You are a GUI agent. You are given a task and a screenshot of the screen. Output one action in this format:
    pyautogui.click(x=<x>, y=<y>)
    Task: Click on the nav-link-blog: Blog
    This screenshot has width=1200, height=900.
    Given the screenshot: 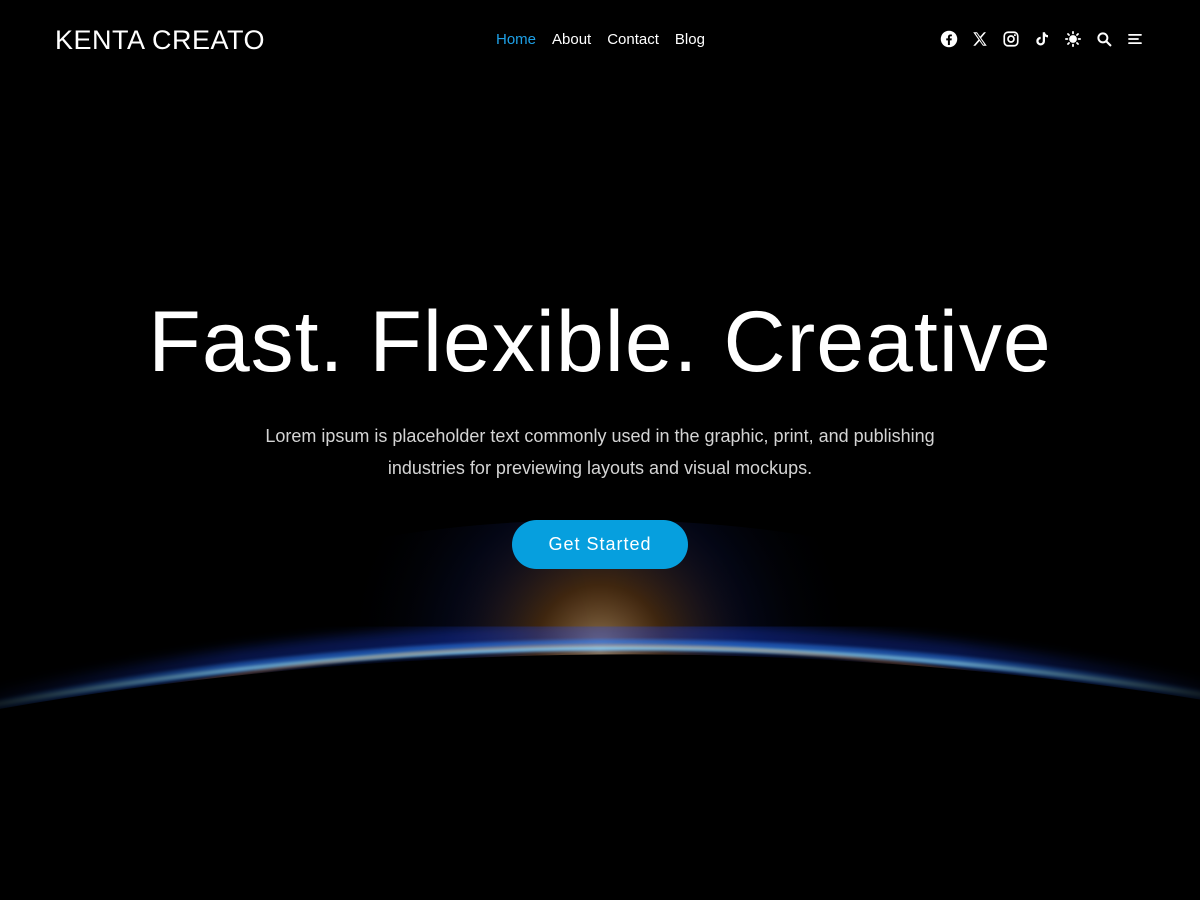 What is the action you would take?
    pyautogui.click(x=690, y=40)
    